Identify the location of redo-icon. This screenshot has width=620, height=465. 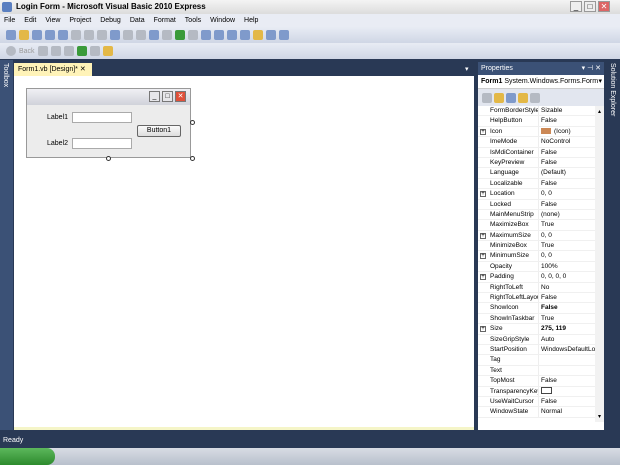
(167, 35).